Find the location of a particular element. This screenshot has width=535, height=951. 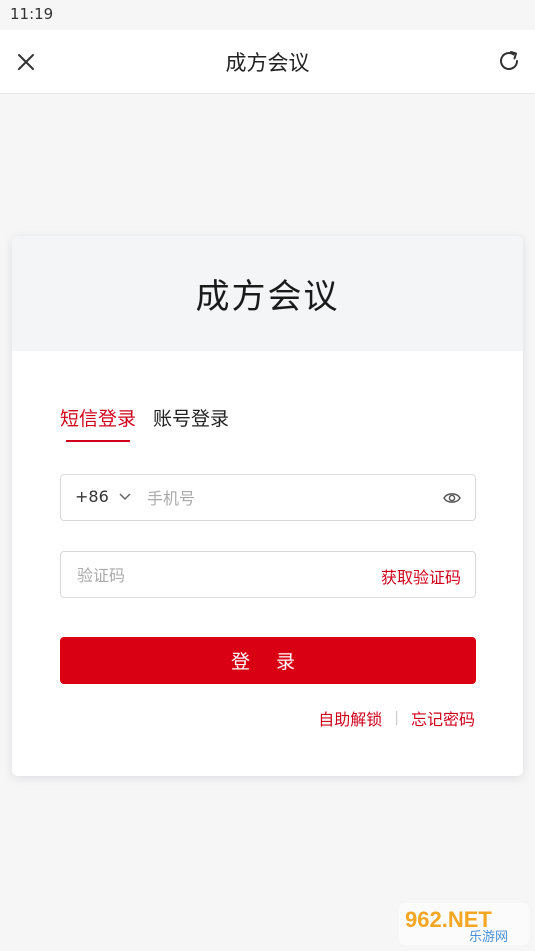

phone-field: +86 is located at coordinates (268, 497).